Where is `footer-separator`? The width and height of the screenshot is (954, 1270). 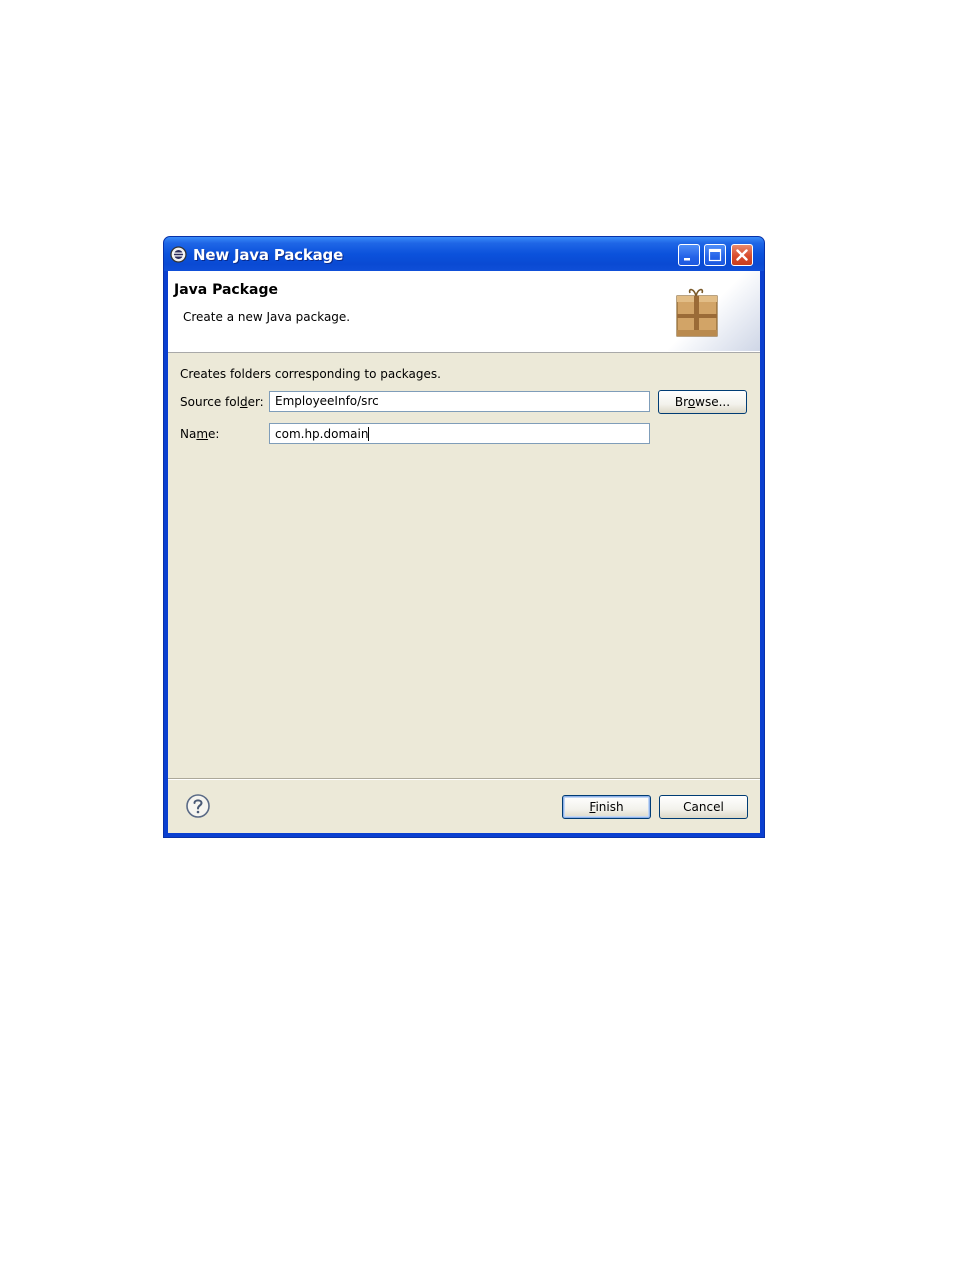 footer-separator is located at coordinates (464, 779).